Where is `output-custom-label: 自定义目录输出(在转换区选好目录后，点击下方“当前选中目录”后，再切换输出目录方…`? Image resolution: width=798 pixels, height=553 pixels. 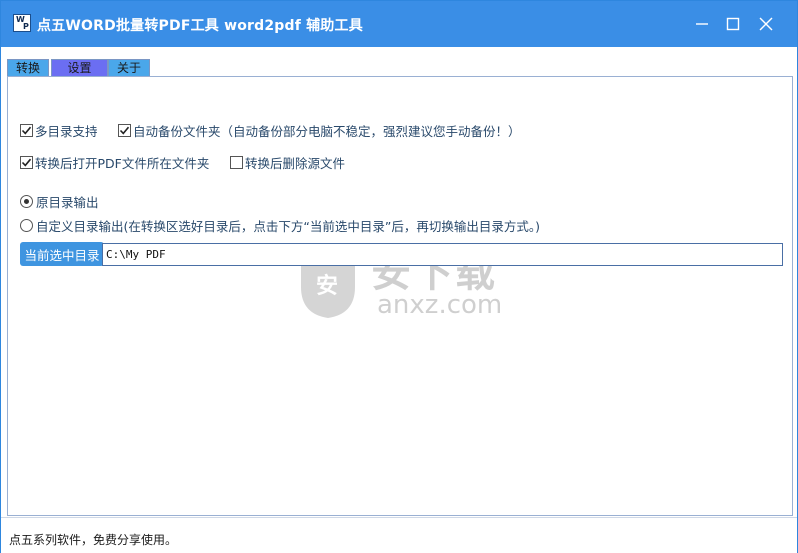
output-custom-label: 自定义目录输出(在转换区选好目录后，点击下方“当前选中目录”后，再切换输出目录方… is located at coordinates (288, 226).